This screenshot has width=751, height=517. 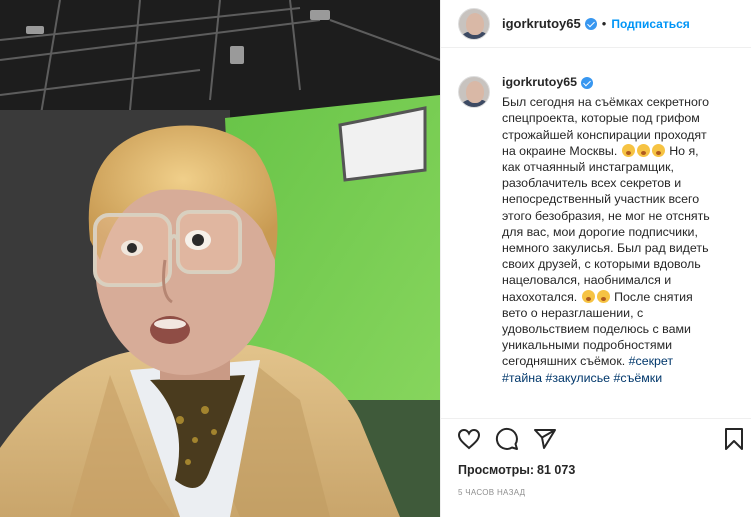 What do you see at coordinates (651, 361) in the screenshot?
I see `hashtag-link: #секрет` at bounding box center [651, 361].